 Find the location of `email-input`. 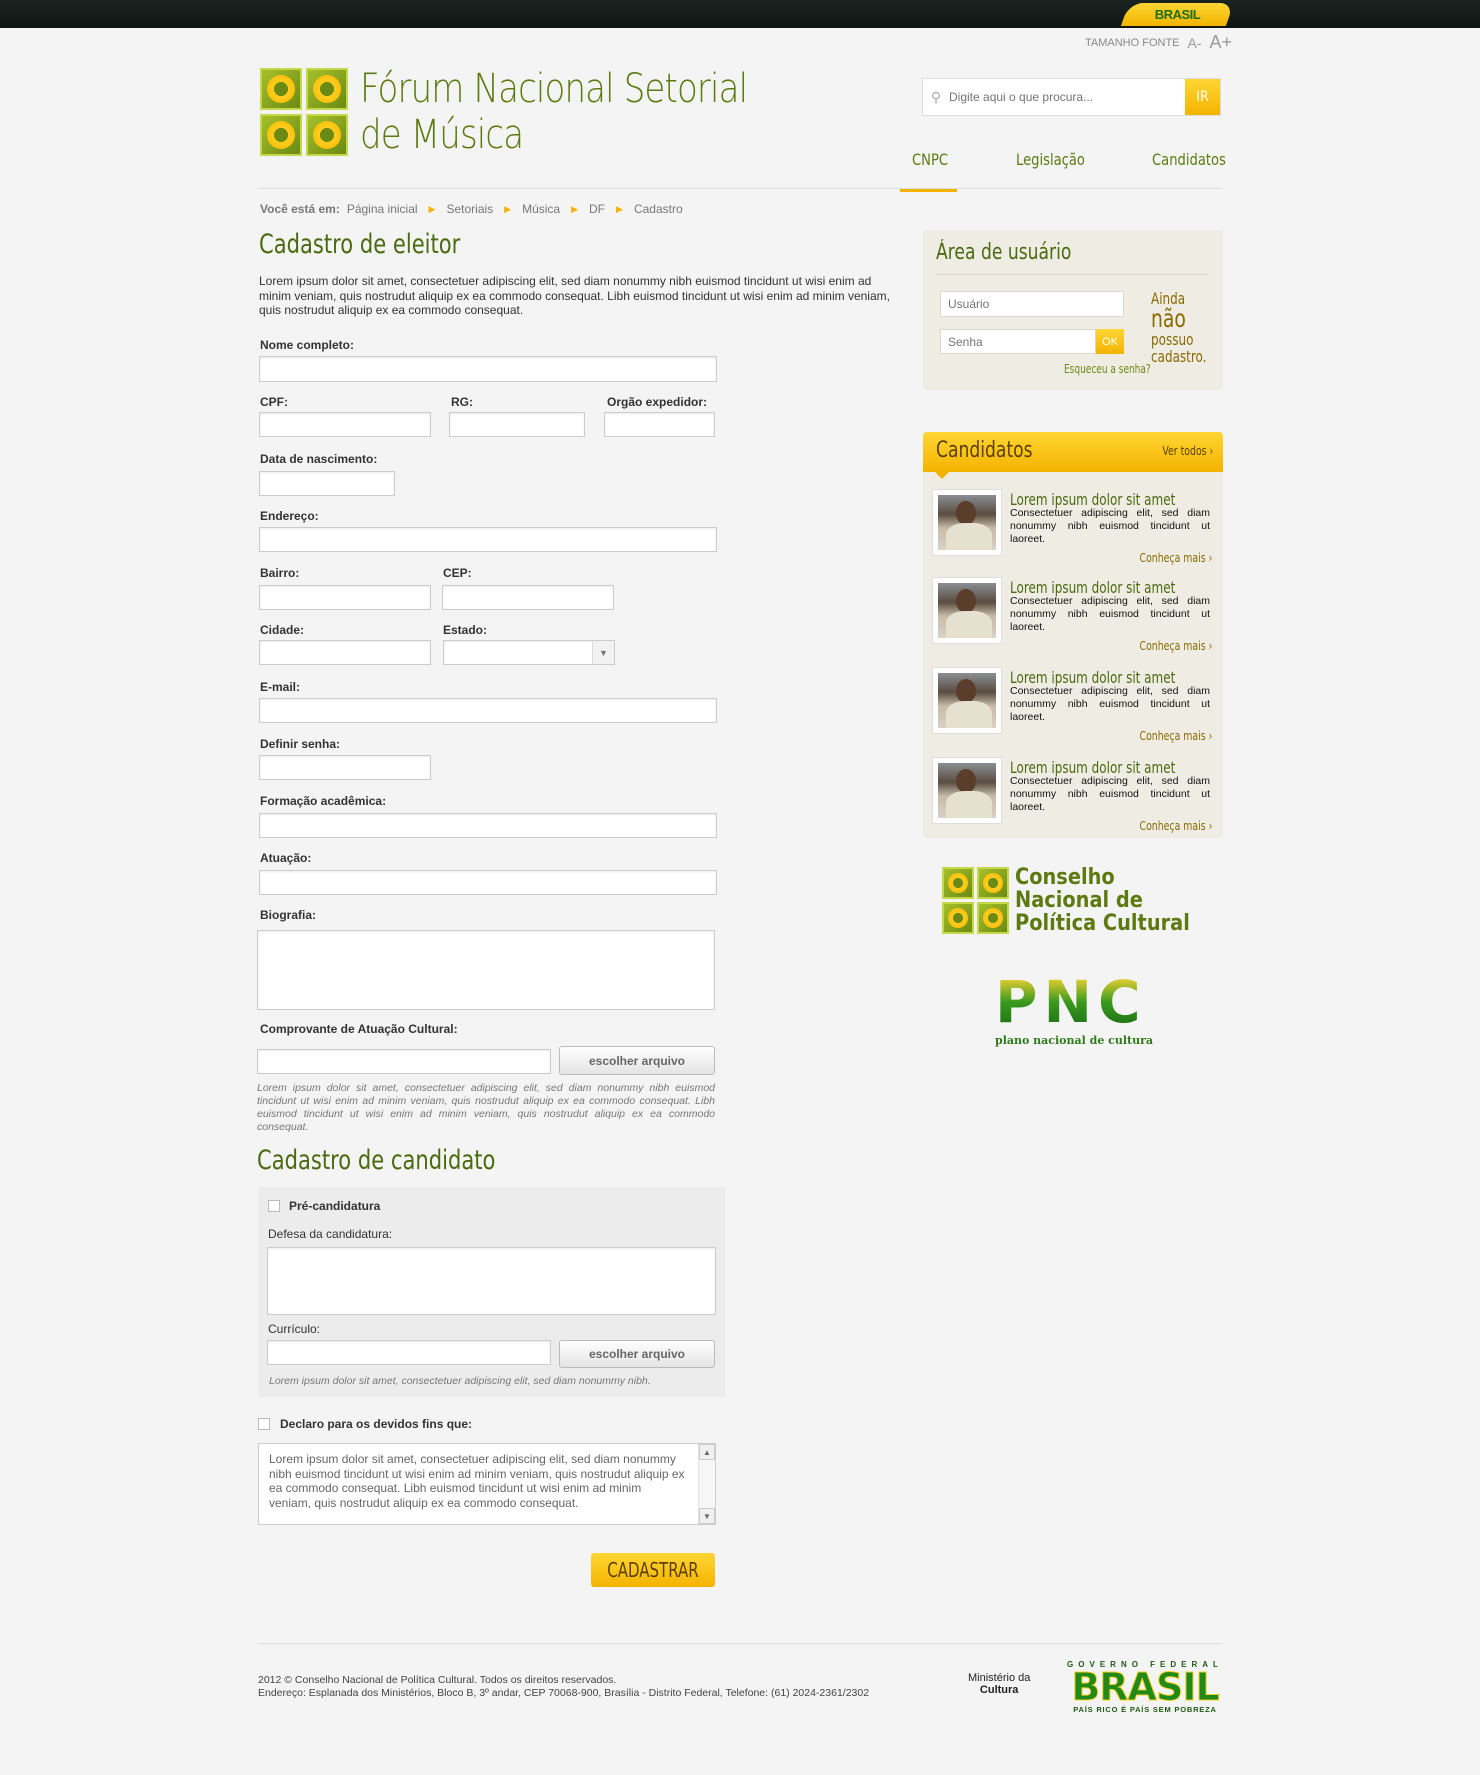

email-input is located at coordinates (488, 710).